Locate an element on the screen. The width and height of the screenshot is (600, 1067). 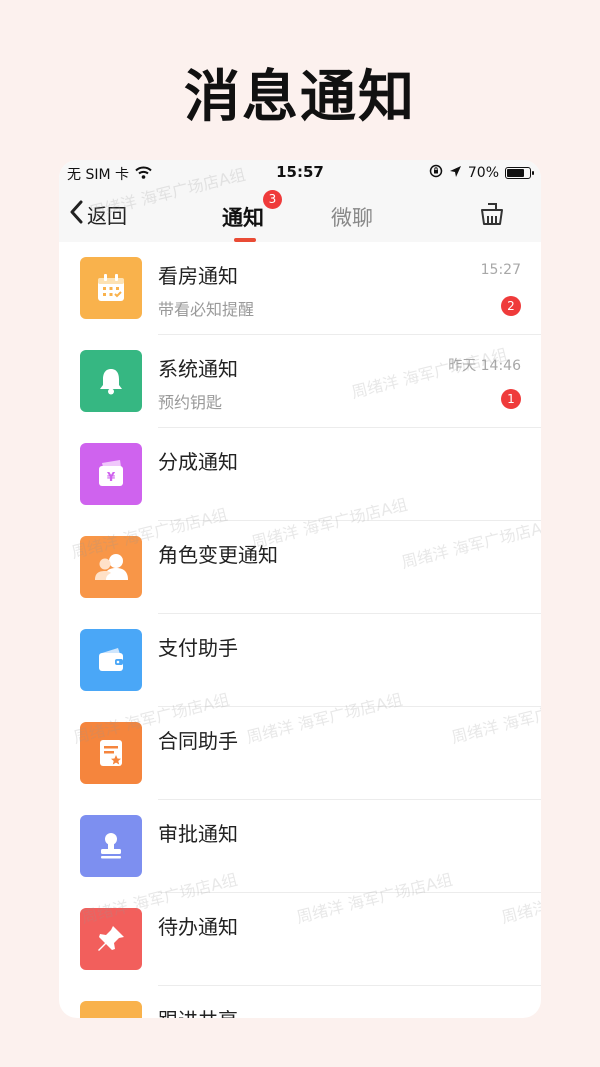
back-label: 返回 is located at coordinates (107, 216).